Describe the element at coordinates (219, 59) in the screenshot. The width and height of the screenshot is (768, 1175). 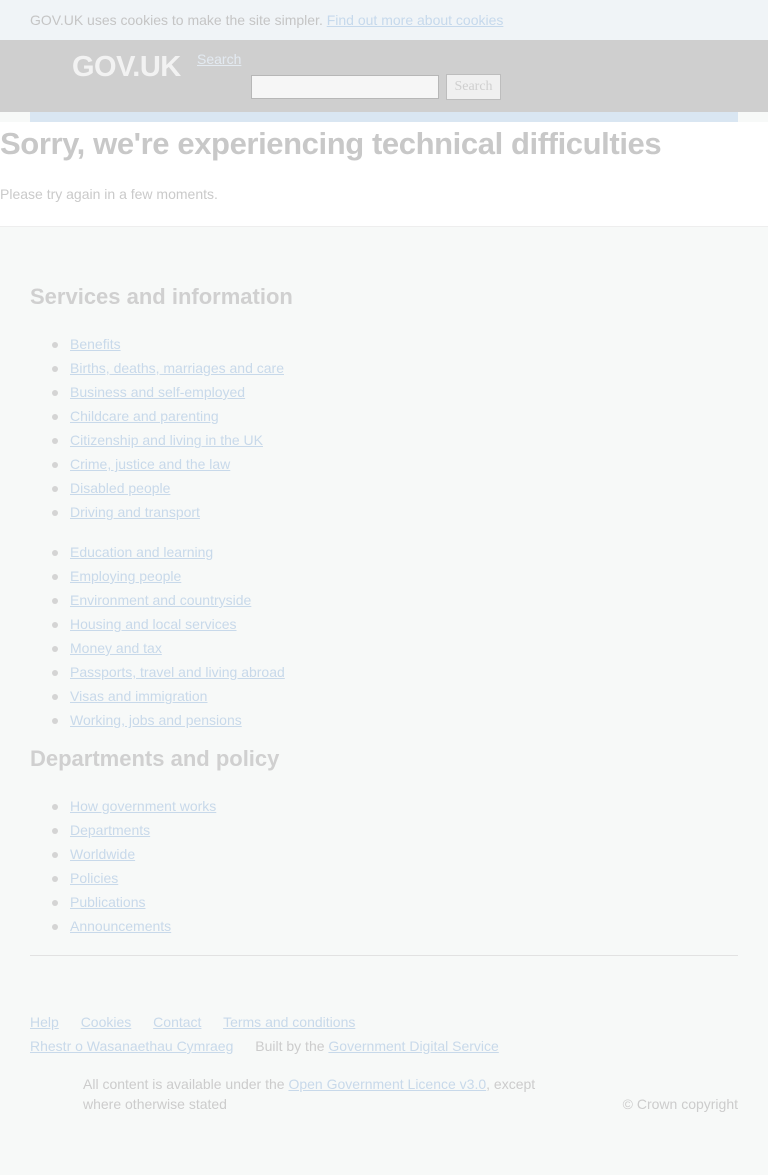
I see `search-toggle-link: Search` at that location.